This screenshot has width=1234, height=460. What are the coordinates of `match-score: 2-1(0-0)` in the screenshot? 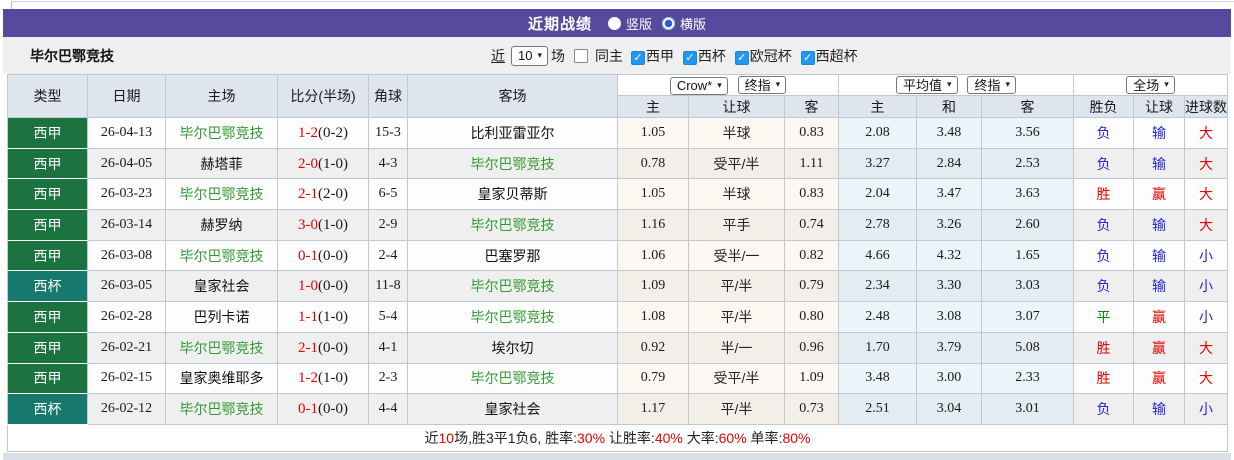 It's located at (323, 347).